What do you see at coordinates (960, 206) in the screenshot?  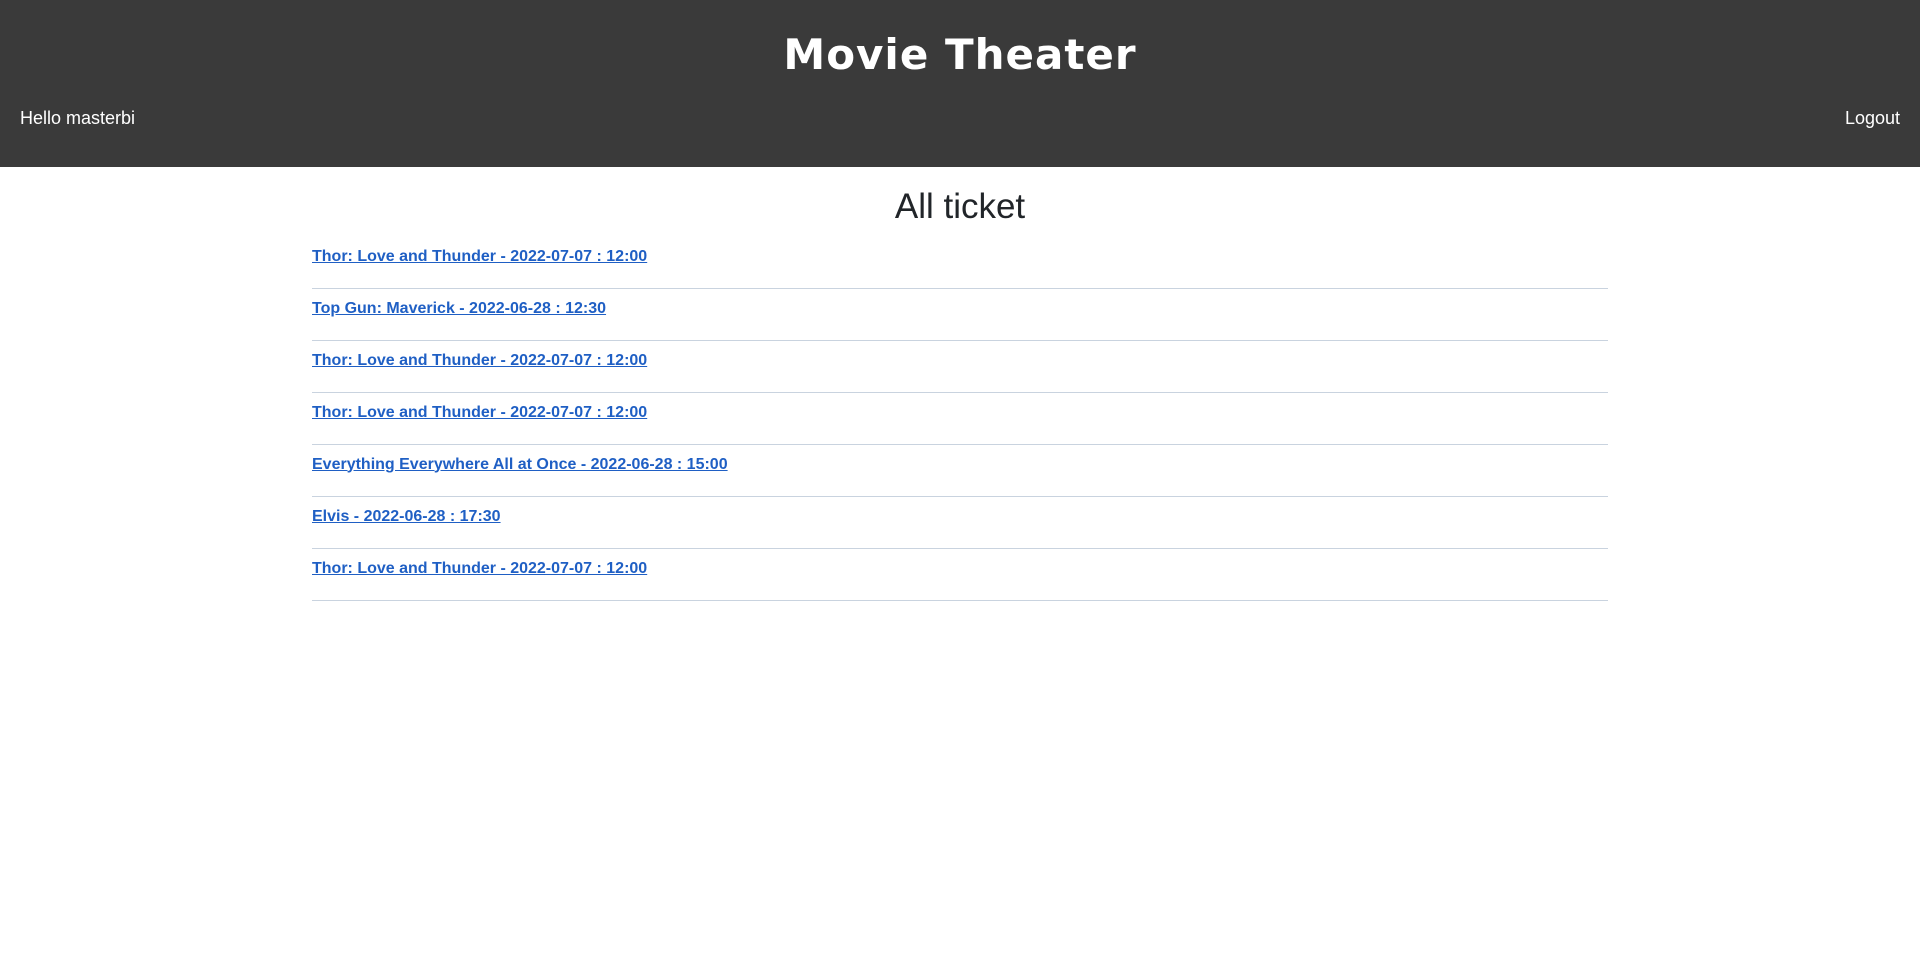 I see `page-title: All ticket` at bounding box center [960, 206].